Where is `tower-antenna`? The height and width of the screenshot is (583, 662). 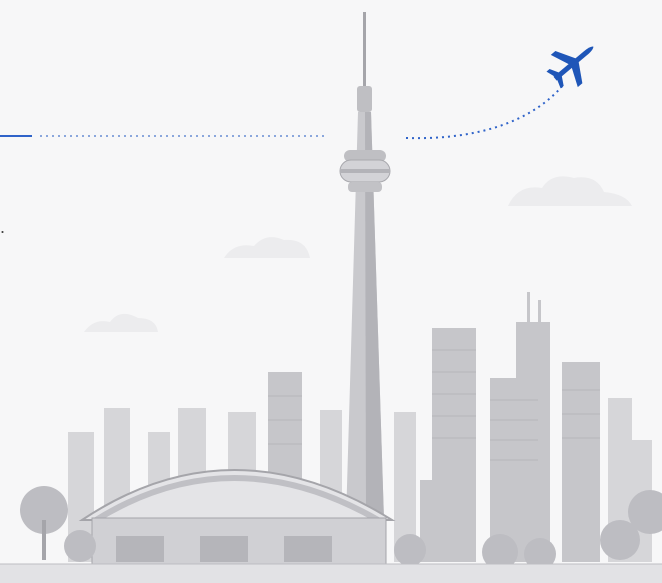
tower-antenna is located at coordinates (364, 52).